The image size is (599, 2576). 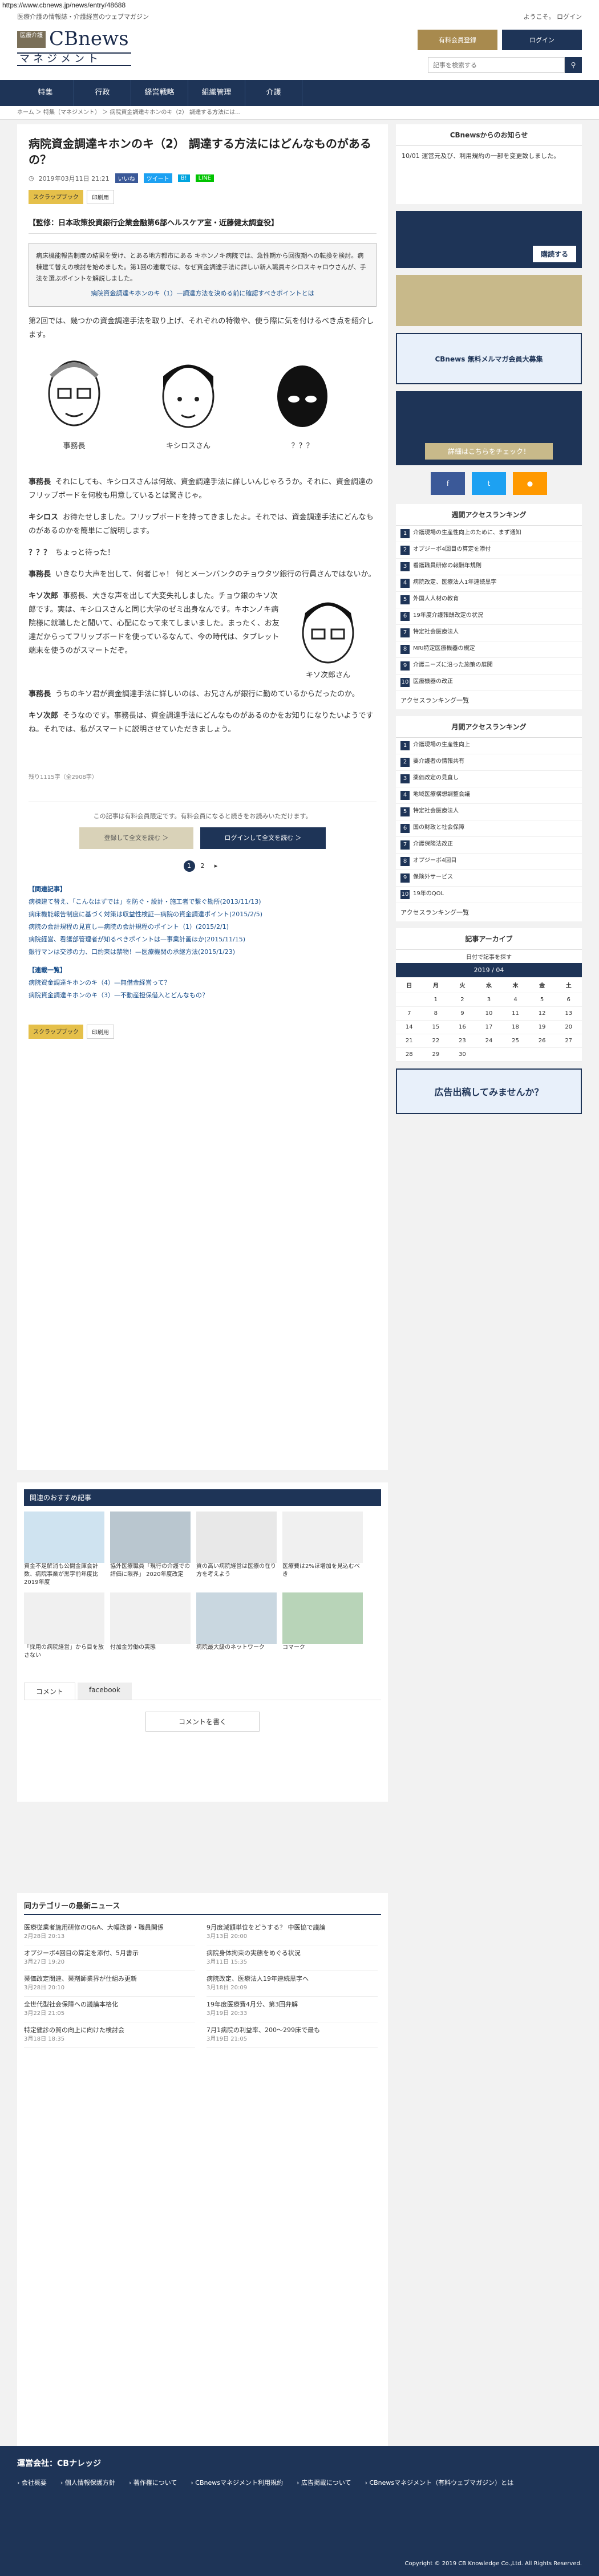 I want to click on footer-link: › 広告掲載について, so click(x=324, y=2482).